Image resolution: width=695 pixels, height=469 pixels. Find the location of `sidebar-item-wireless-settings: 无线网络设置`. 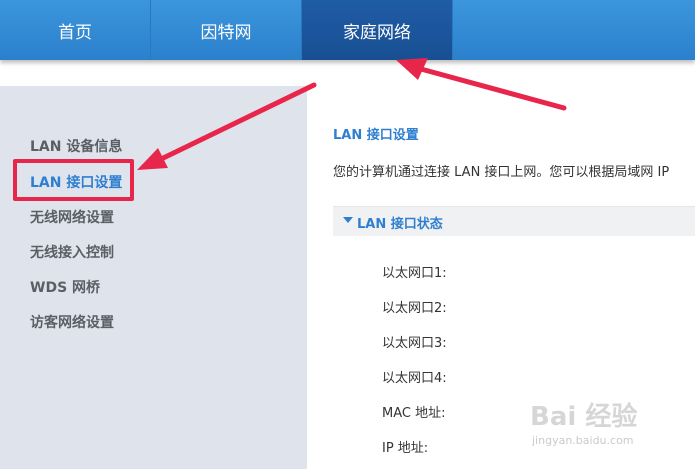

sidebar-item-wireless-settings: 无线网络设置 is located at coordinates (72, 217).